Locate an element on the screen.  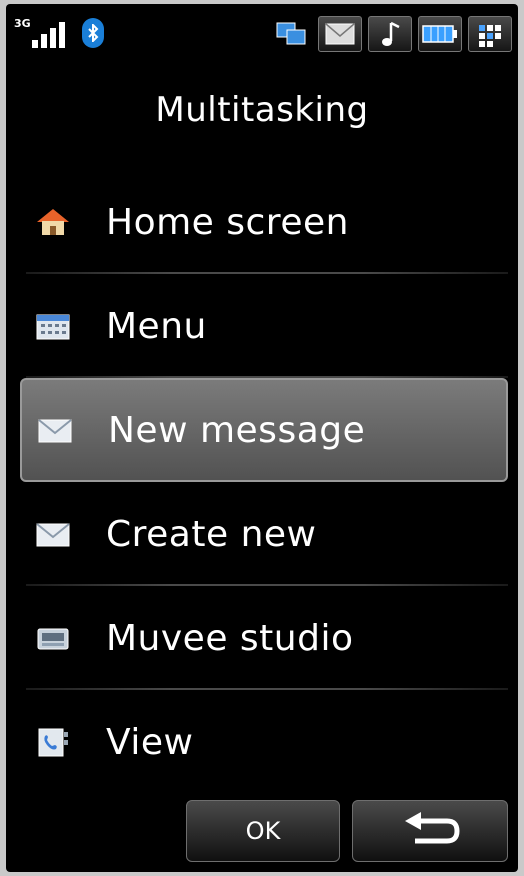
battery-icon is located at coordinates (440, 34).